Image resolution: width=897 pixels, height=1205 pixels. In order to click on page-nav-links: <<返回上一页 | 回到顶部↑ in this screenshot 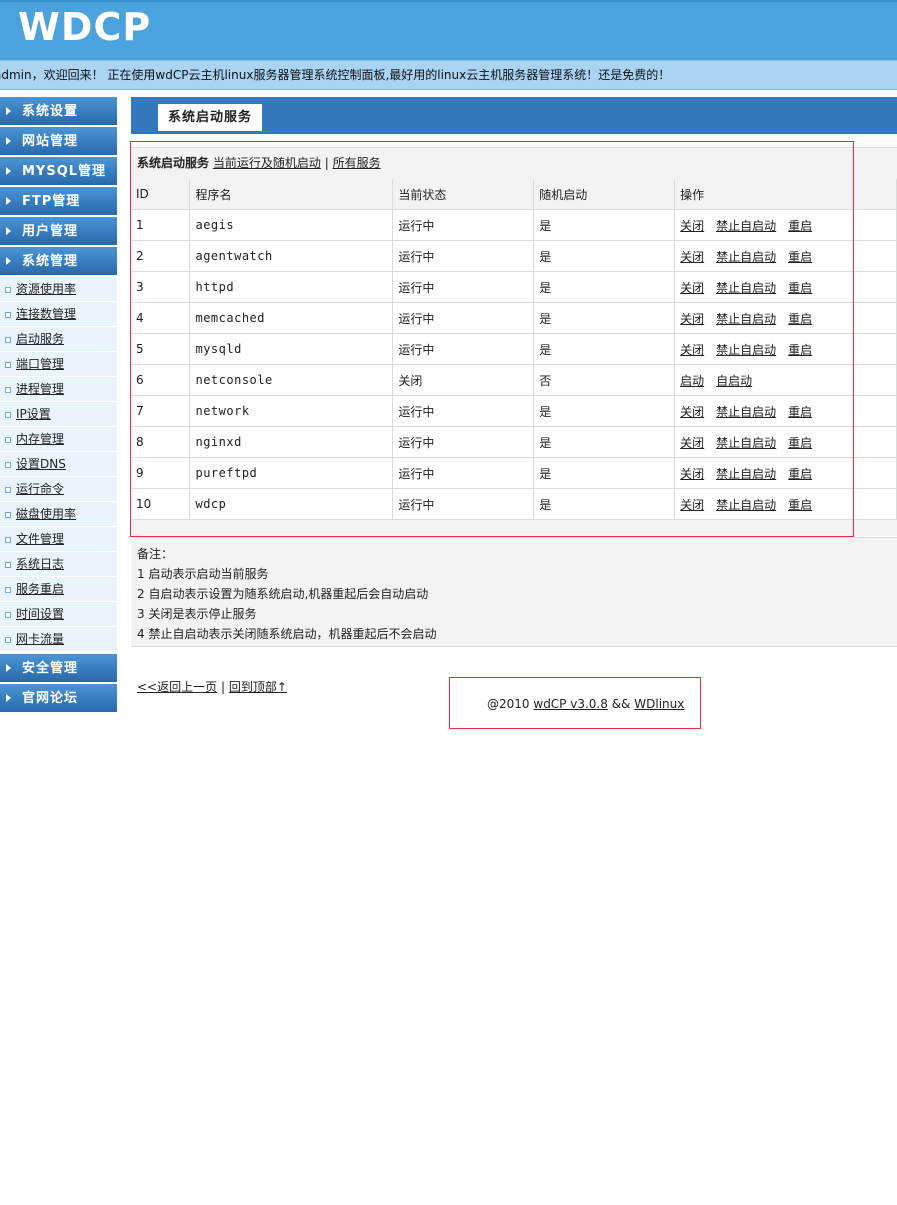, I will do `click(212, 686)`.